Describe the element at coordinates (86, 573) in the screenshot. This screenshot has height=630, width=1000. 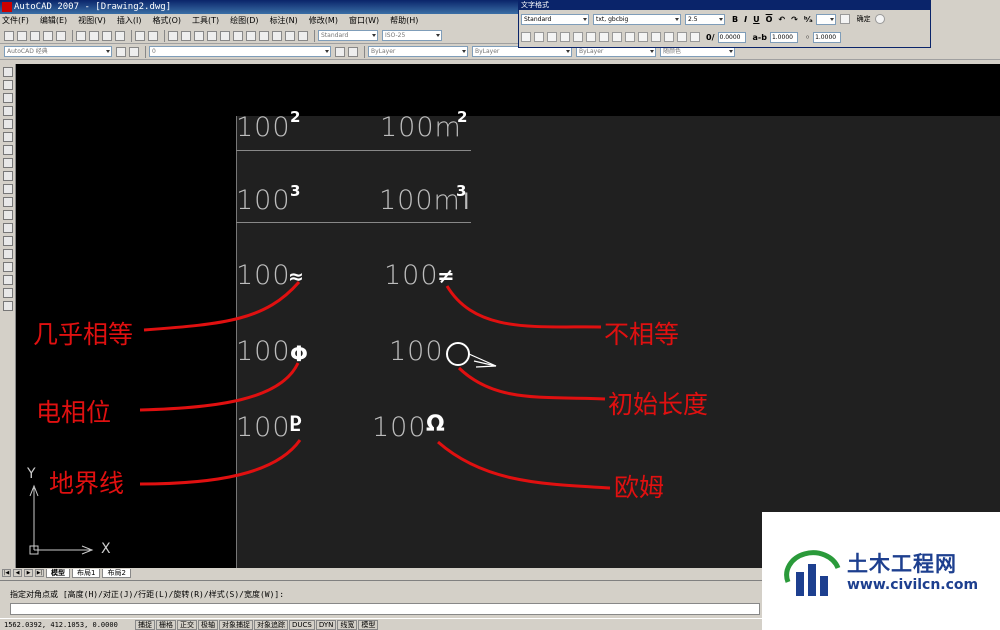
I see `tab-layout1: 布局1` at that location.